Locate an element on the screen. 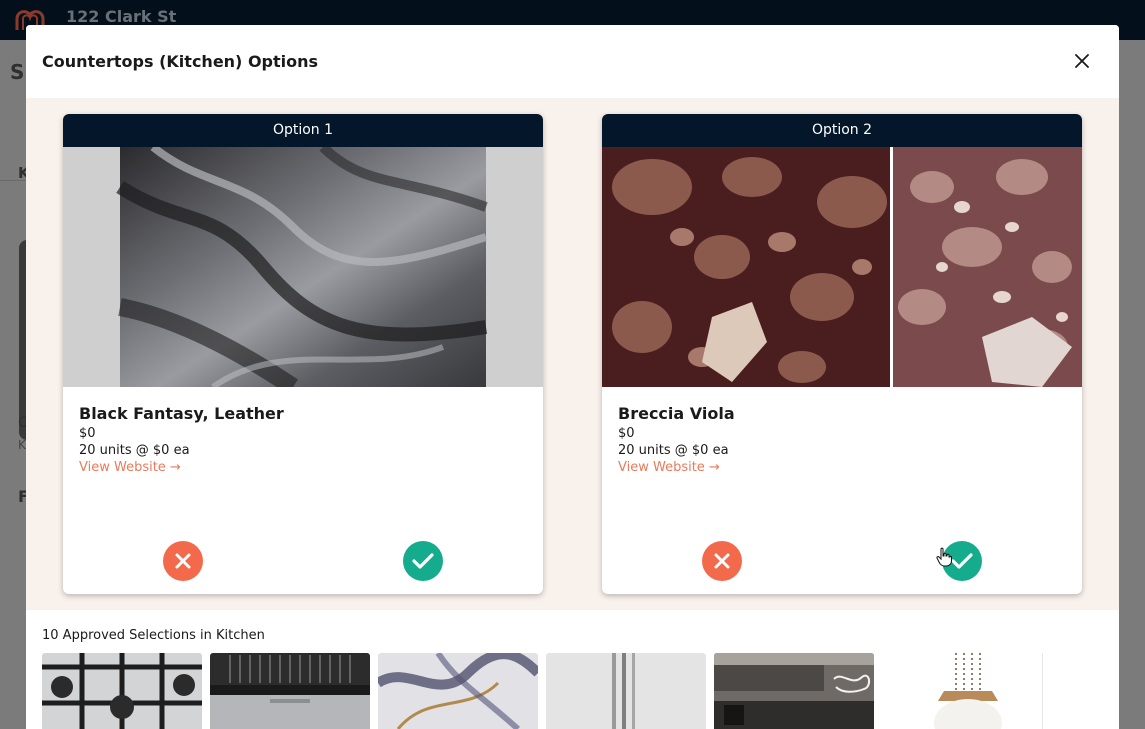 The width and height of the screenshot is (1145, 729). option-name: Black Fantasy, Leather is located at coordinates (181, 413).